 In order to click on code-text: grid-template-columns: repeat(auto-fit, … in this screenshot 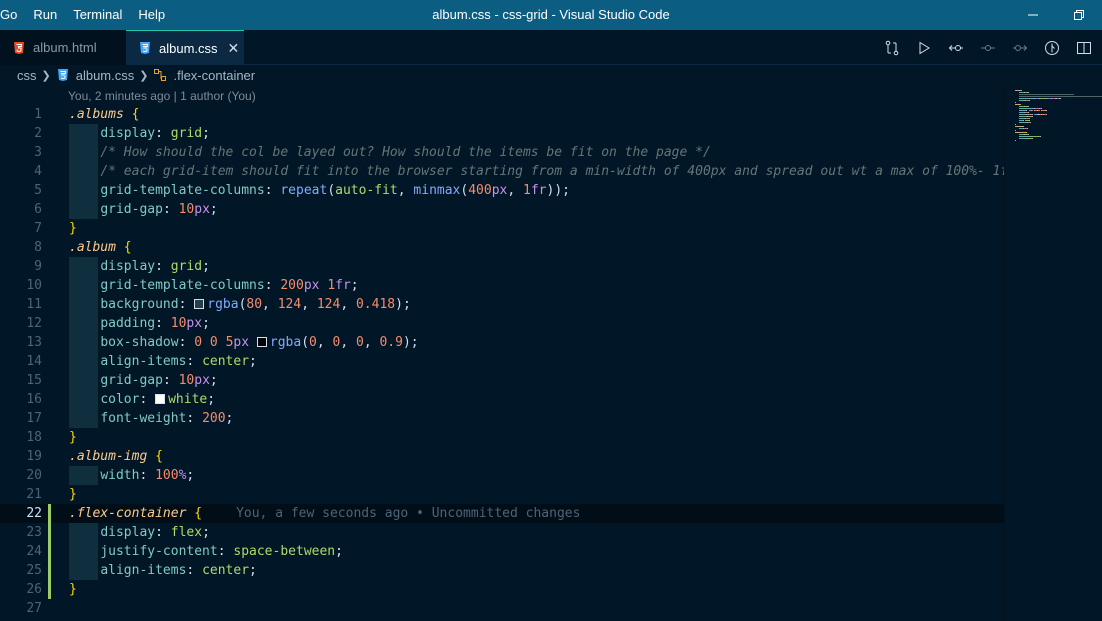, I will do `click(319, 190)`.